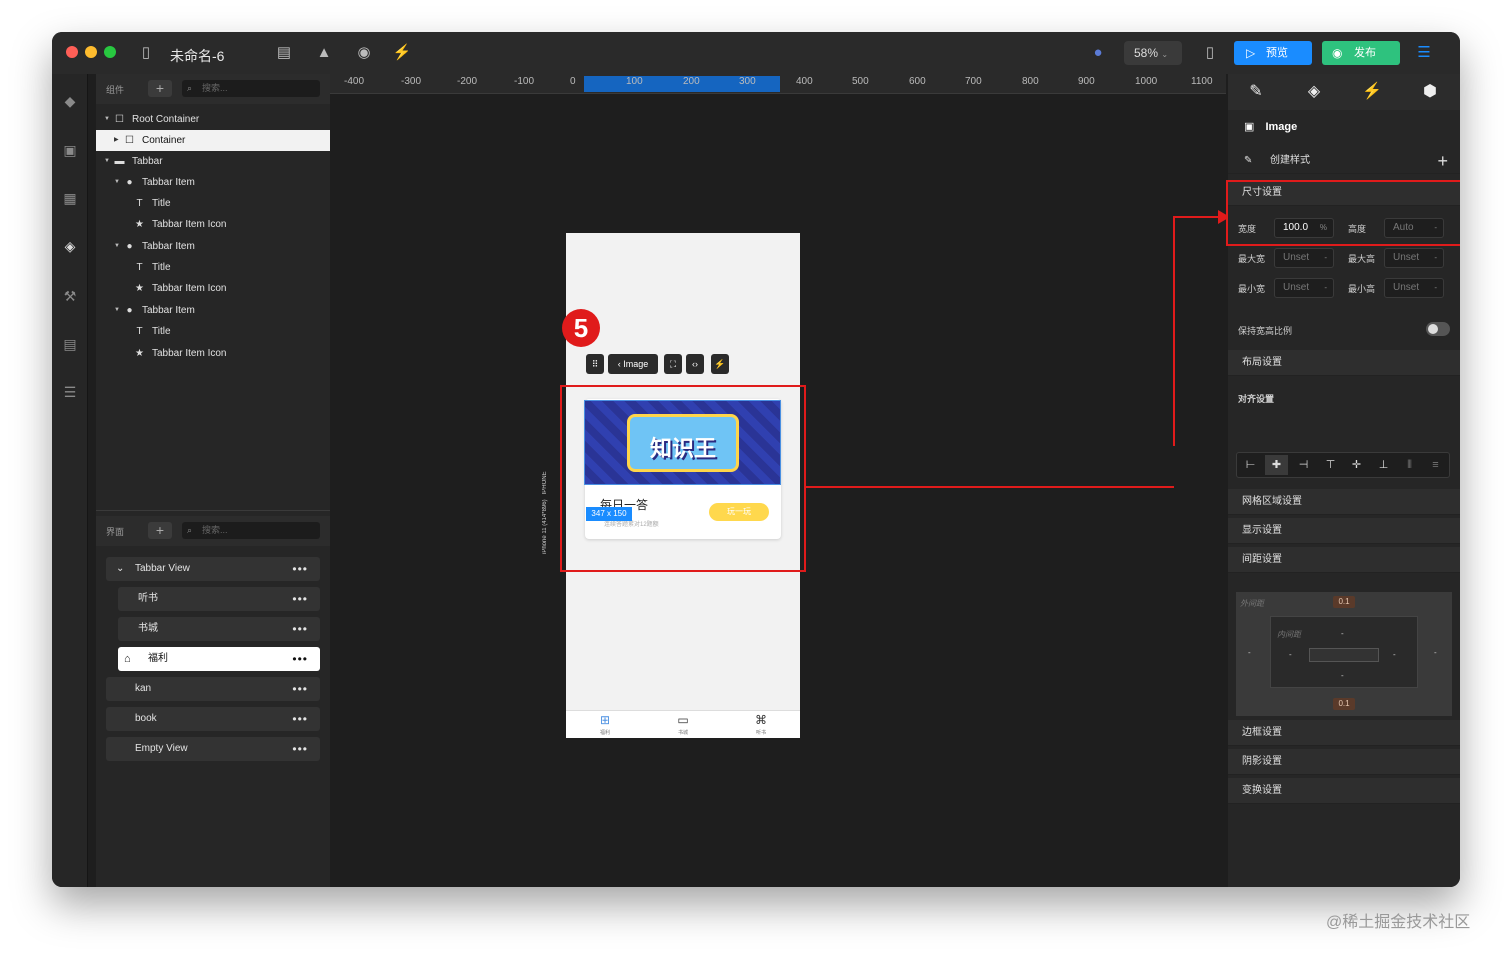 The height and width of the screenshot is (955, 1512). What do you see at coordinates (1344, 560) in the screenshot?
I see `spacing-section-header: 间距设置` at bounding box center [1344, 560].